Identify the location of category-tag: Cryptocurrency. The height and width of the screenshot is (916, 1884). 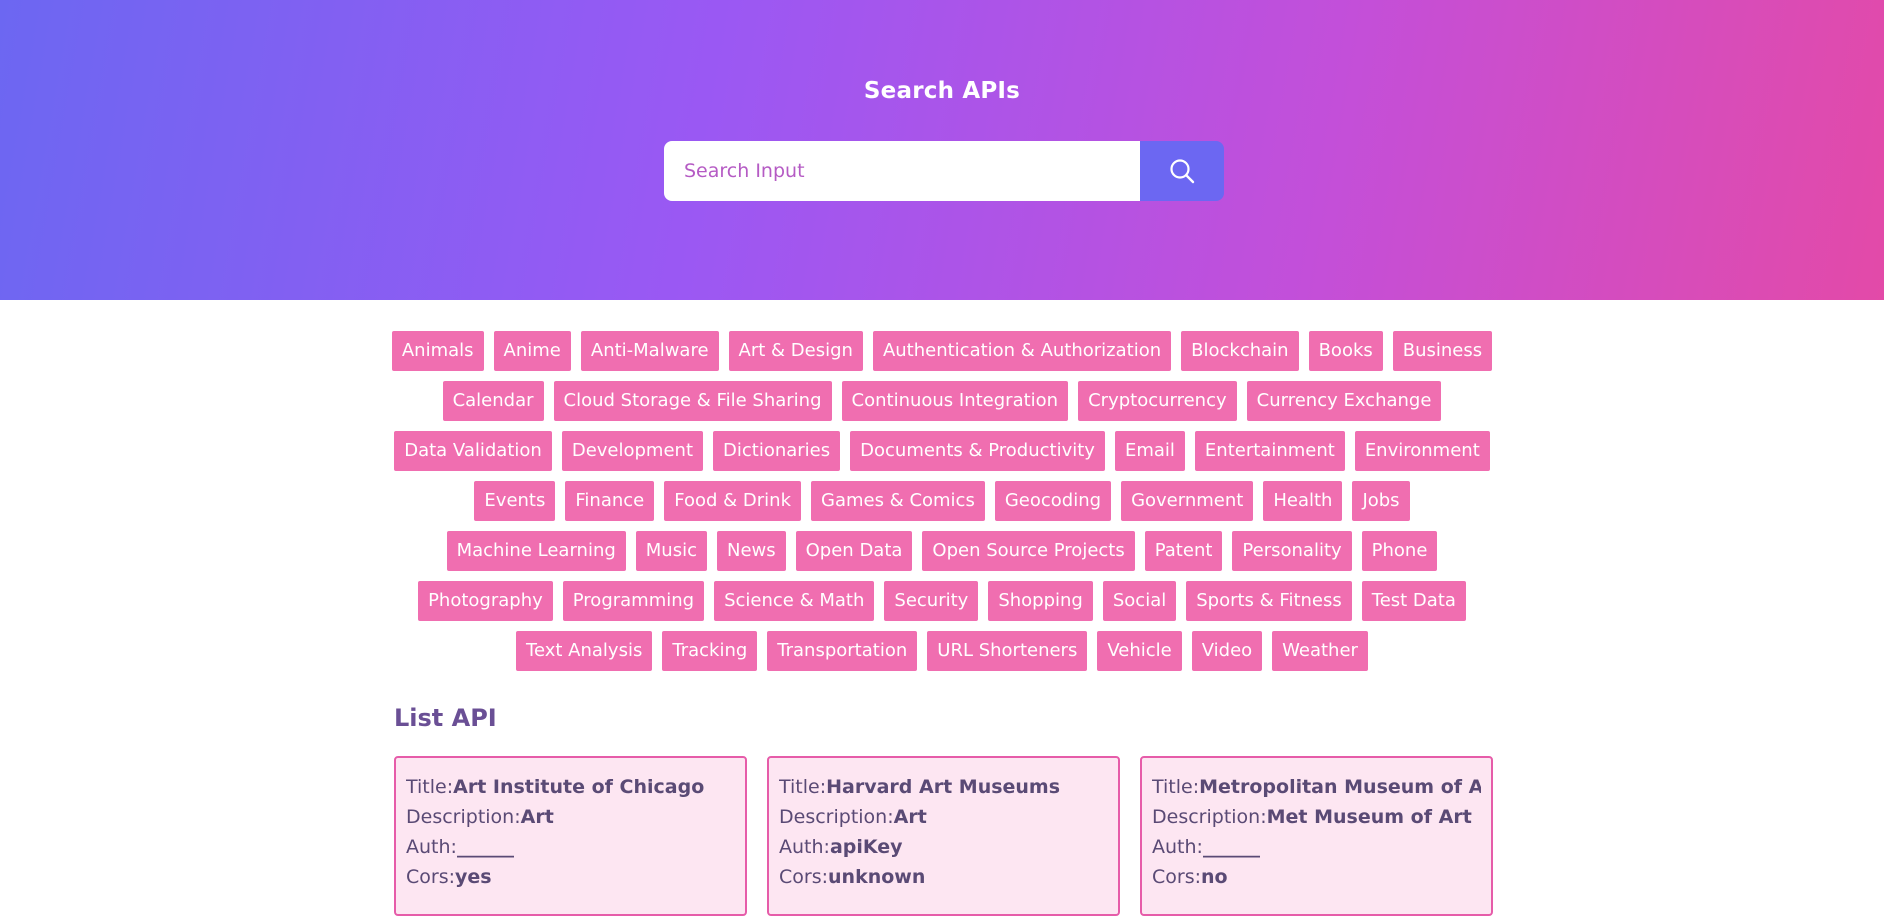
(1157, 401).